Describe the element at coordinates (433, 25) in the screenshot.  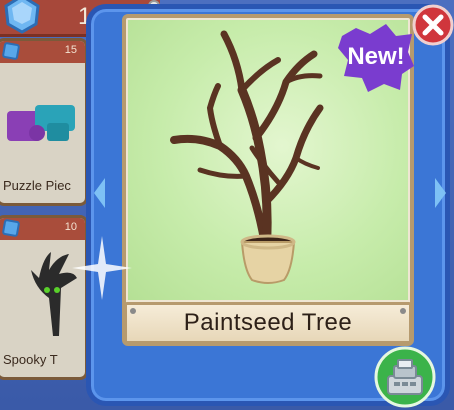
I see `close-button` at that location.